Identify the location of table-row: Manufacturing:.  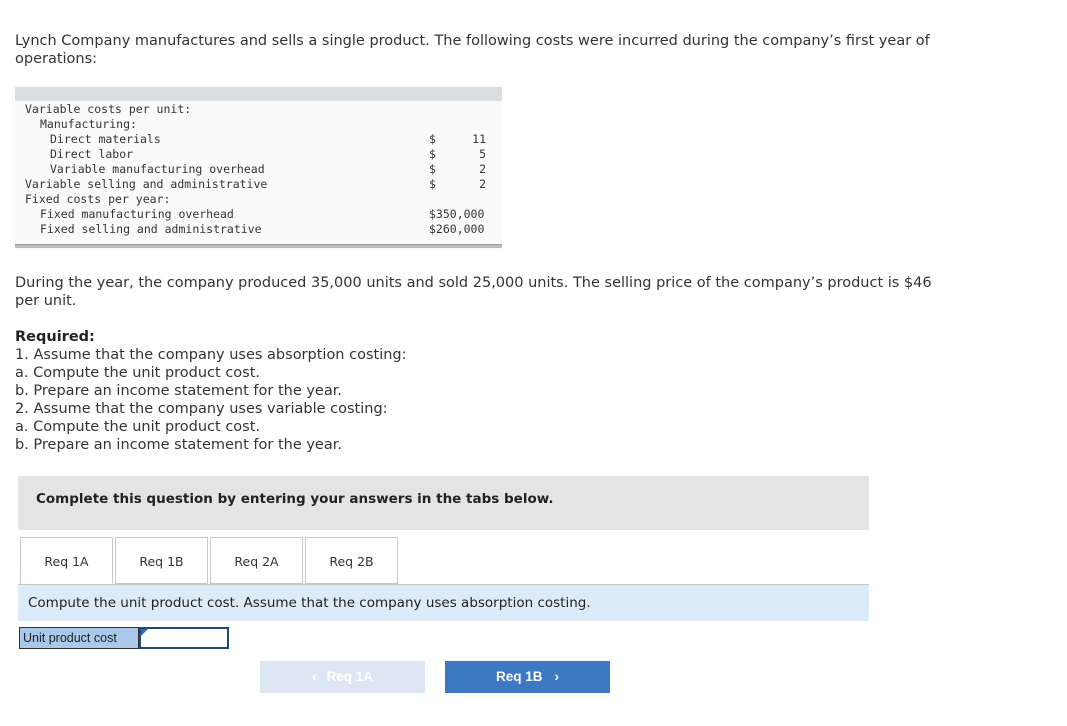
(258, 124).